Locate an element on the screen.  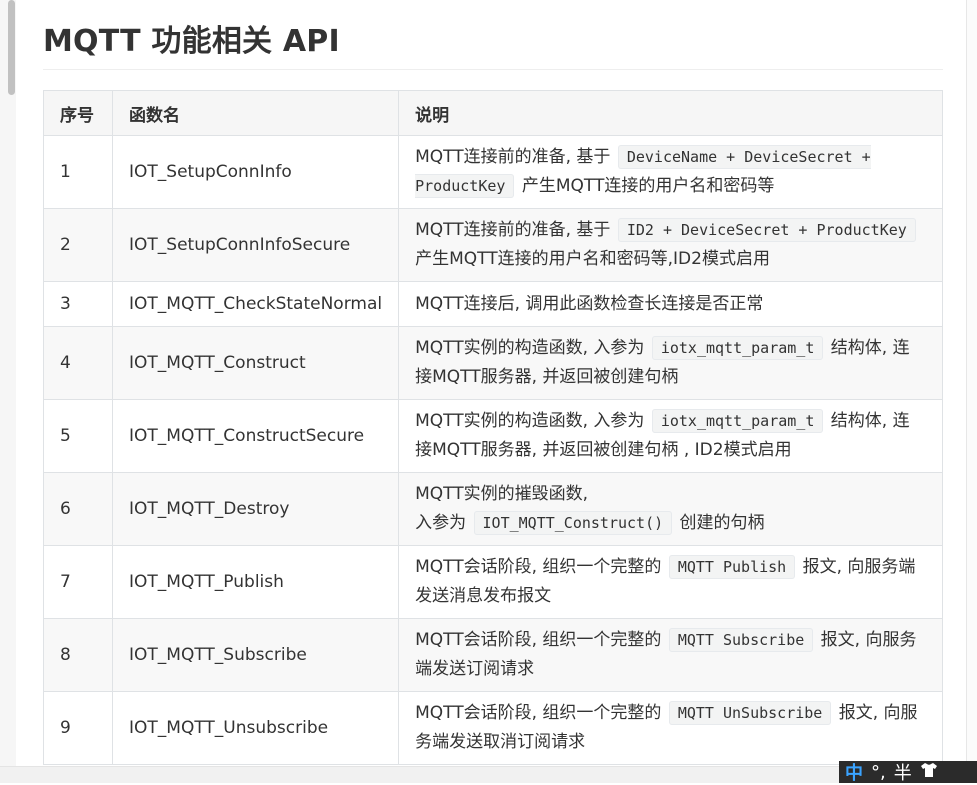
row-number: 6 is located at coordinates (78, 509).